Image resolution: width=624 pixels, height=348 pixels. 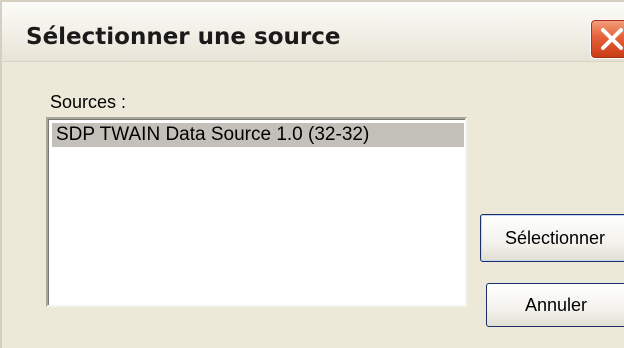 I want to click on sources-label: Sources :, so click(x=88, y=102).